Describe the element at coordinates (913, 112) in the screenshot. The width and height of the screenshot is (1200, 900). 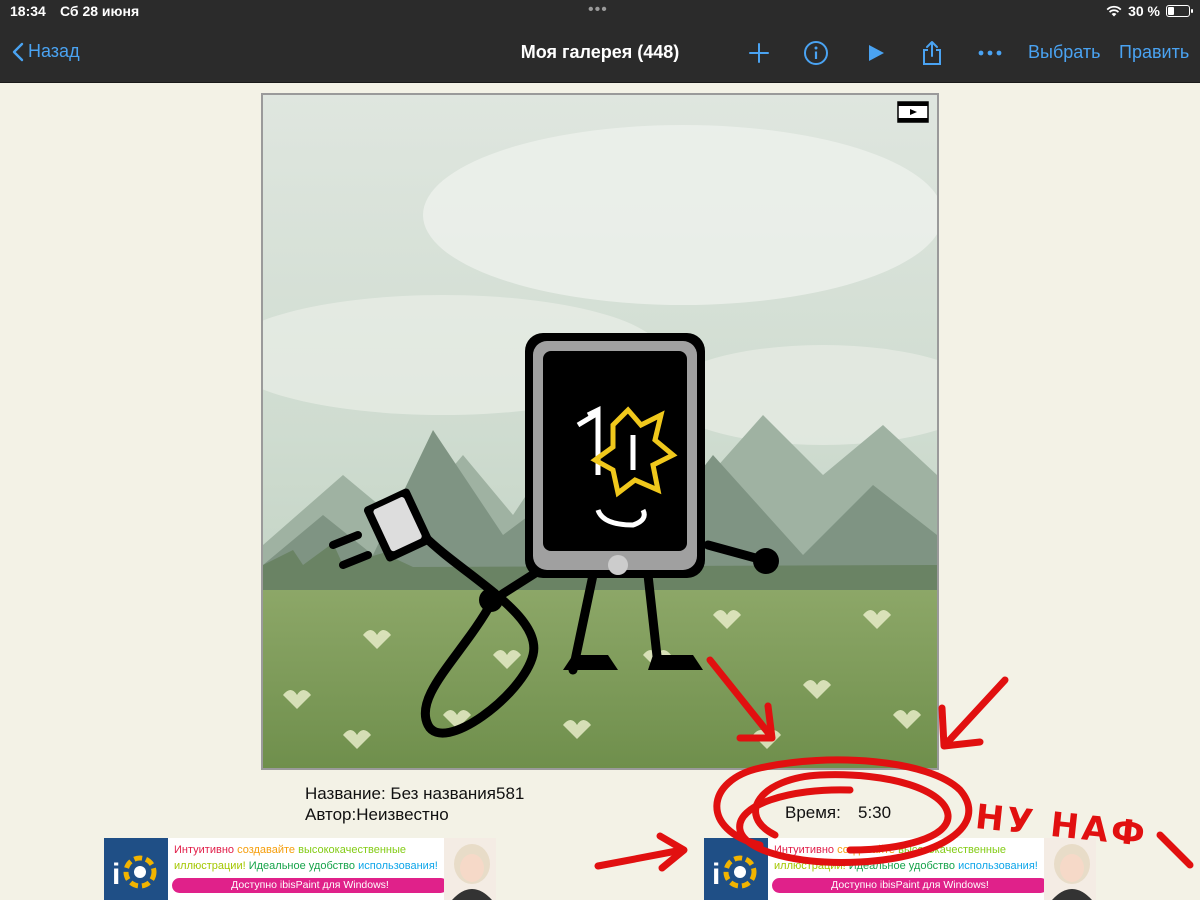
I see `video-icon` at that location.